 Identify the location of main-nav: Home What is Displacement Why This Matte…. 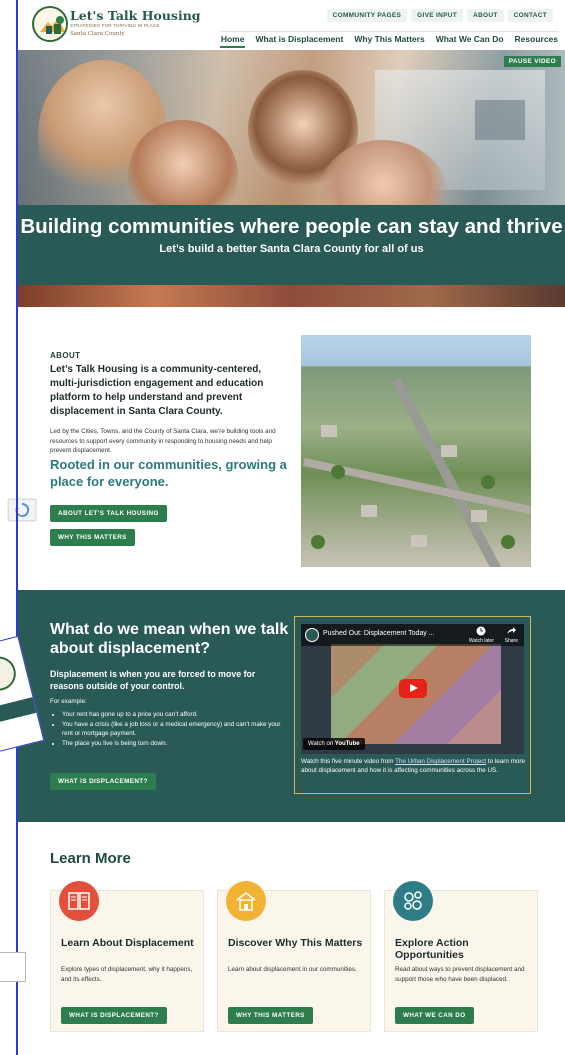
(389, 39).